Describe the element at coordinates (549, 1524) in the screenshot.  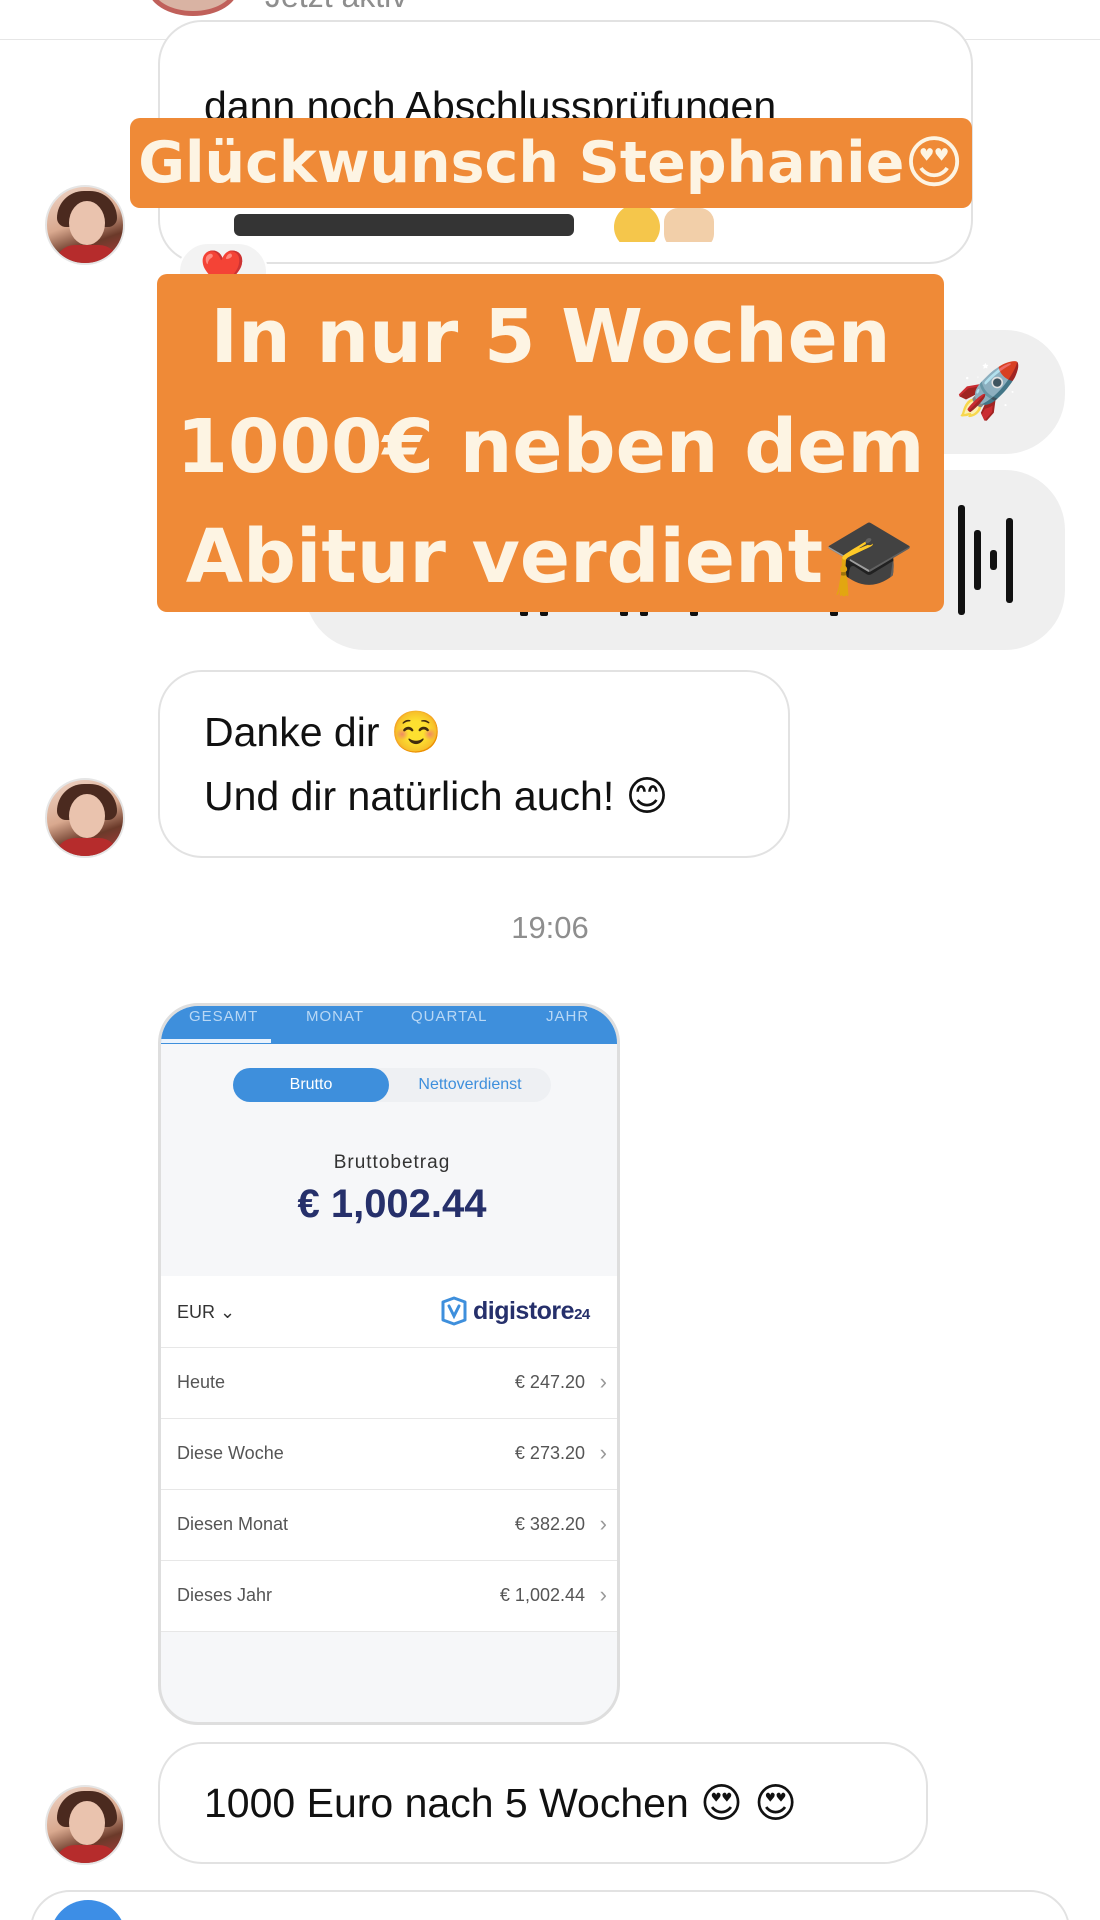
I see `earnings-amount: € 382.20` at that location.